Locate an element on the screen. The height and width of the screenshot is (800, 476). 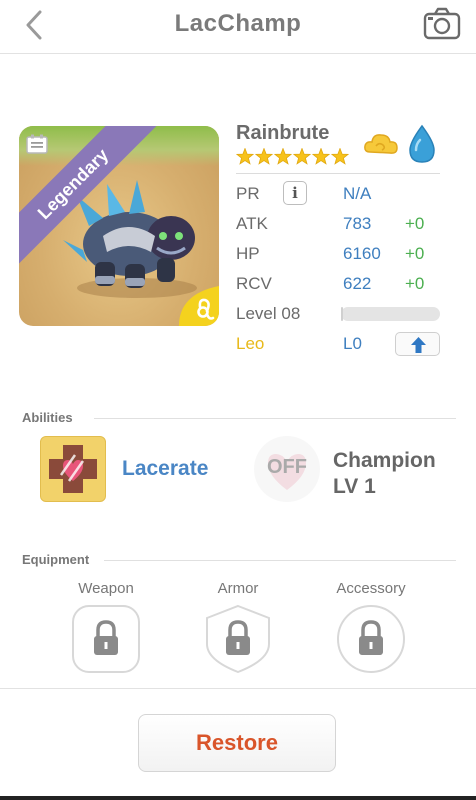
lacerate-icon is located at coordinates (73, 469).